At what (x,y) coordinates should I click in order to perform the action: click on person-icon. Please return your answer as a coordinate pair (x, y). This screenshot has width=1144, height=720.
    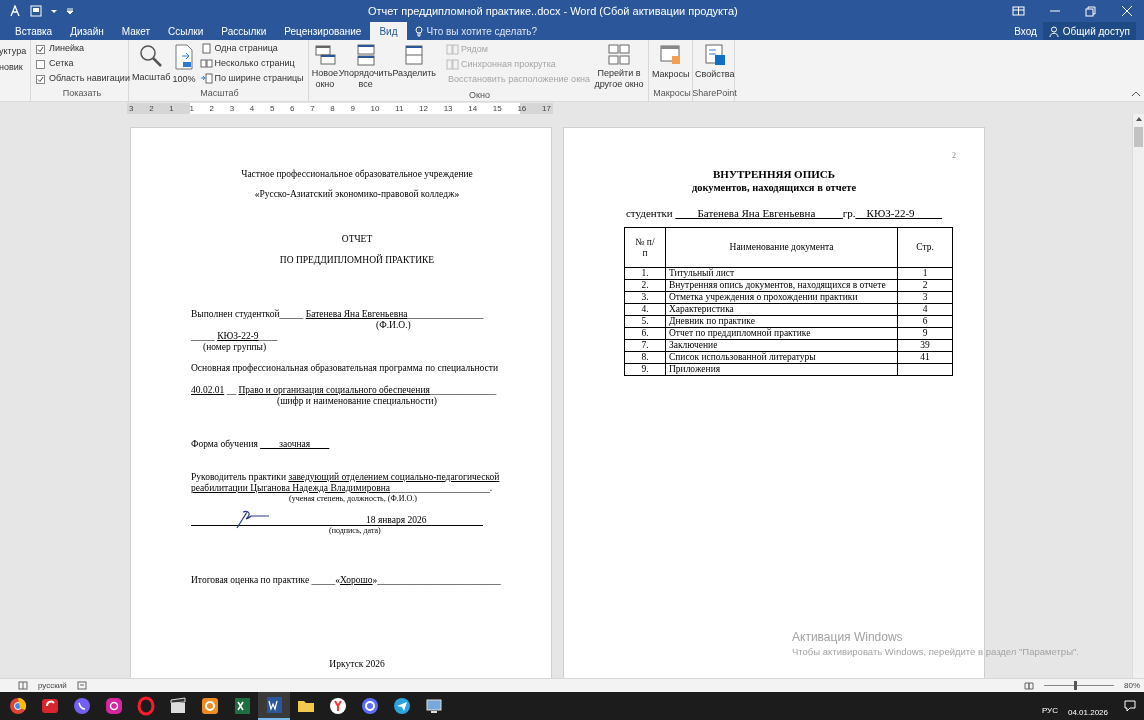
    Looking at the image, I should click on (1054, 31).